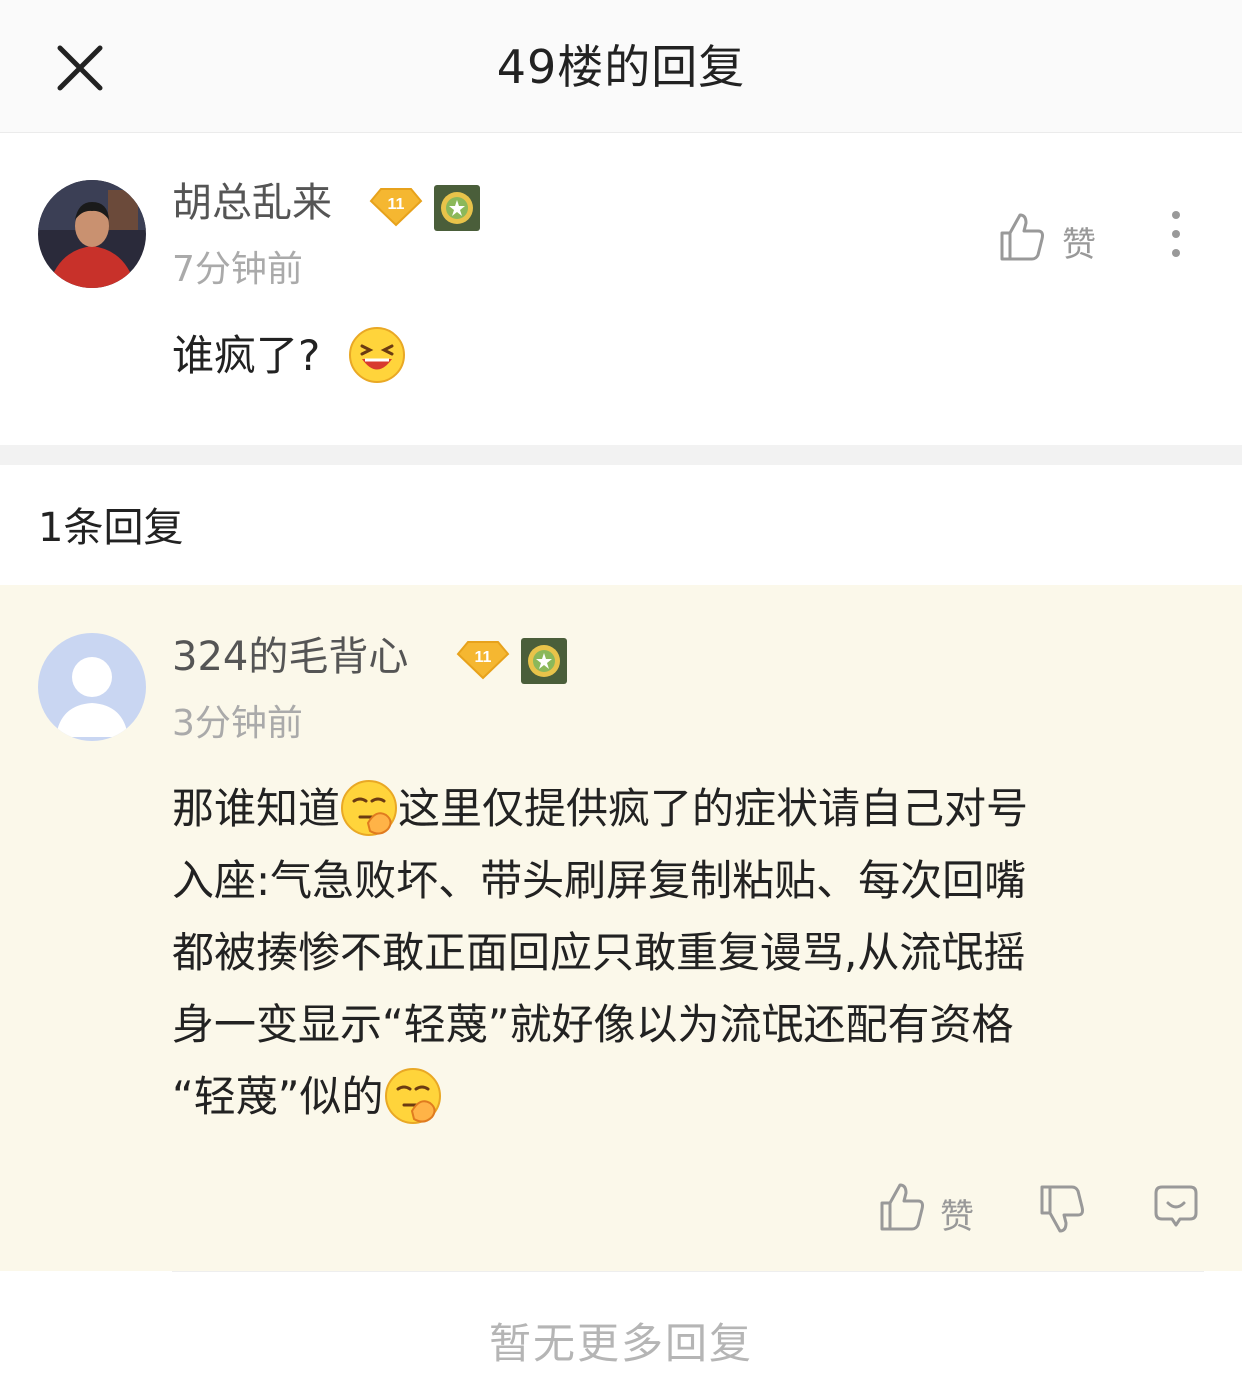 Image resolution: width=1242 pixels, height=1400 pixels. What do you see at coordinates (599, 880) in the screenshot?
I see `reply-line: 入座:气急败坏、带头刷屏复制粘贴、每次回嘴` at bounding box center [599, 880].